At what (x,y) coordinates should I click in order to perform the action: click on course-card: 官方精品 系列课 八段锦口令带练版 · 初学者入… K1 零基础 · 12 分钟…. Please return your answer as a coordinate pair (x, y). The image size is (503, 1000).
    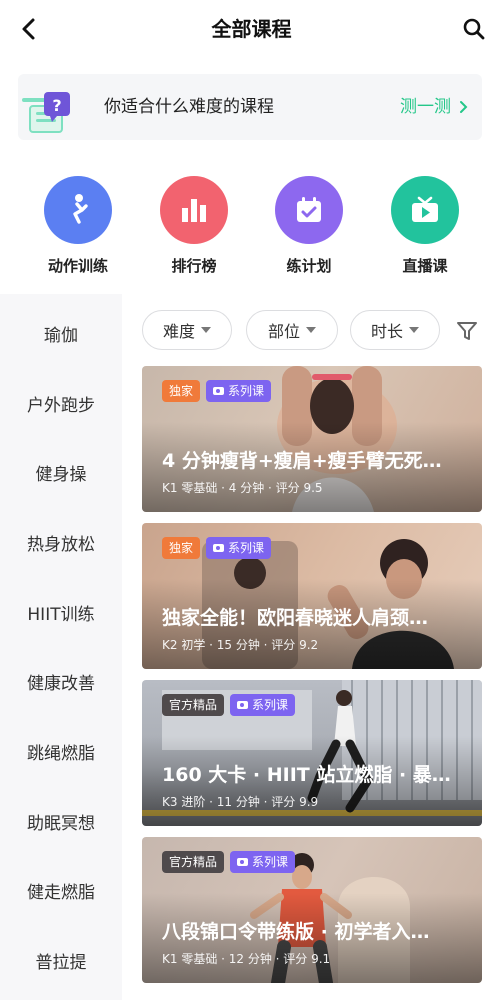
    Looking at the image, I should click on (312, 910).